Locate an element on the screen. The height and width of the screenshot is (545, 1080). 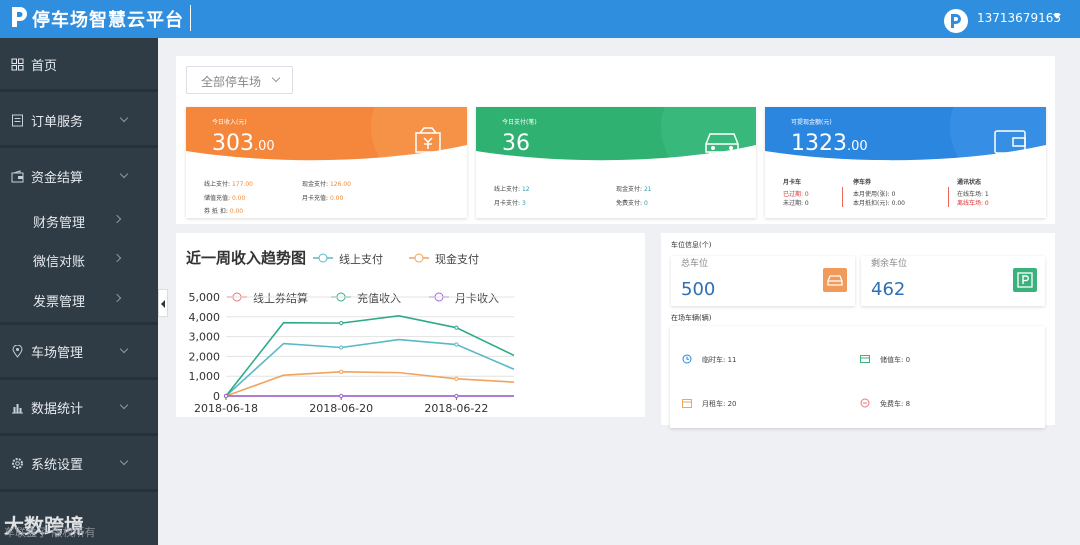
sidebar-item-system-settings: 系统设置 is located at coordinates (79, 464).